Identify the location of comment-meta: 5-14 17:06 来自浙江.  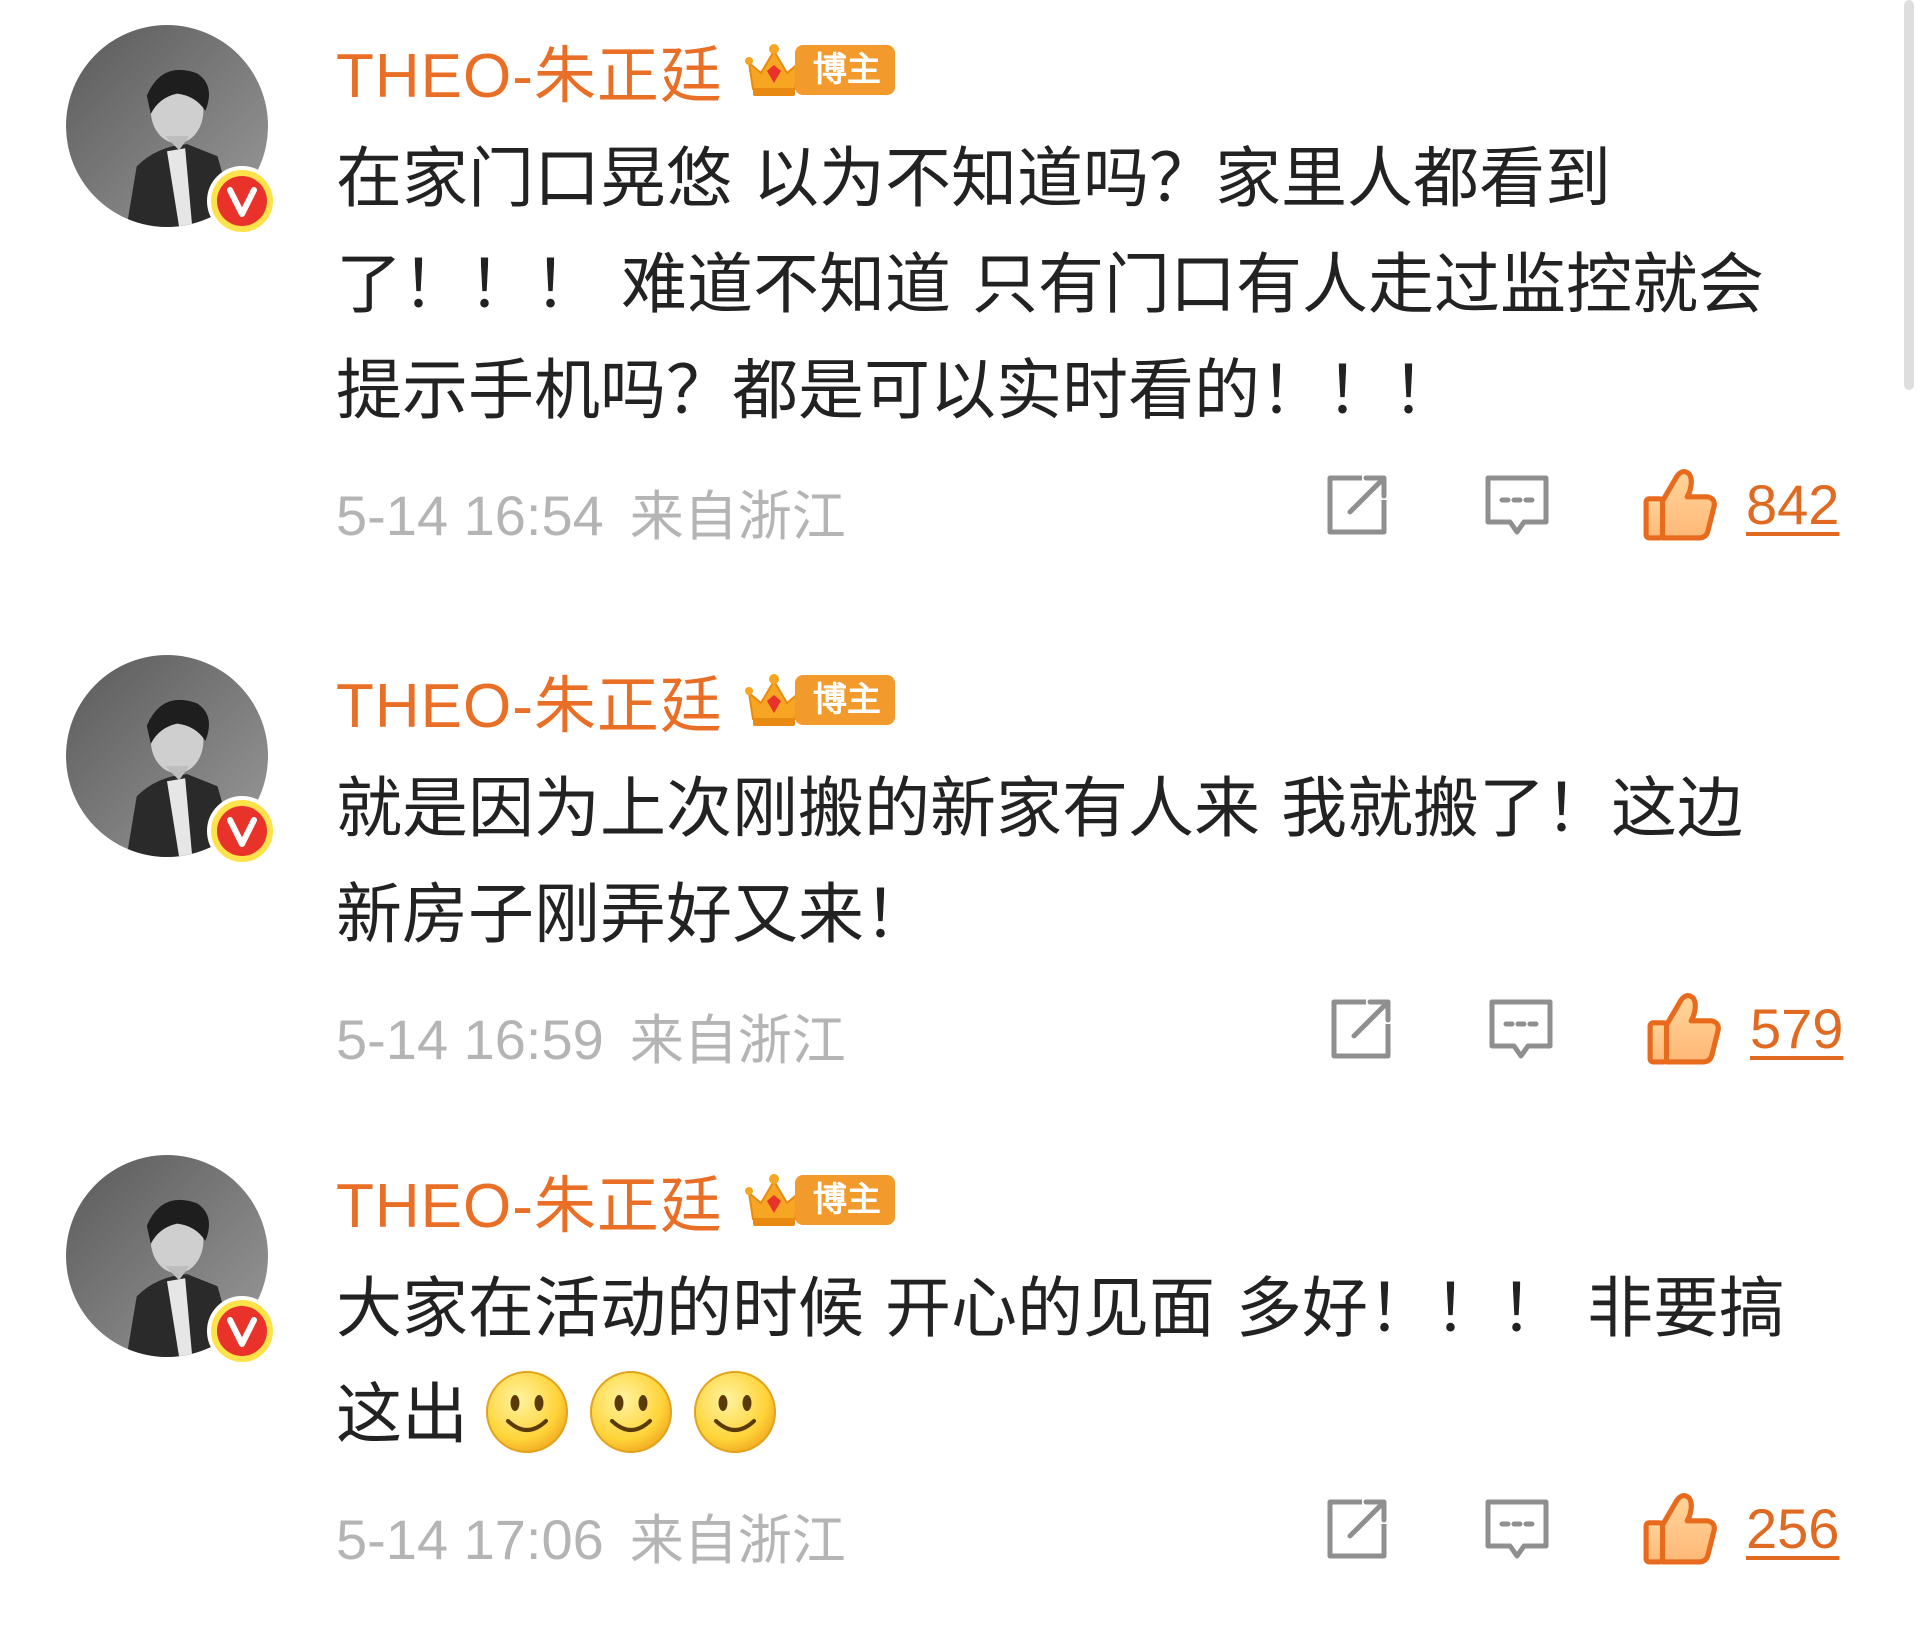
(591, 1535).